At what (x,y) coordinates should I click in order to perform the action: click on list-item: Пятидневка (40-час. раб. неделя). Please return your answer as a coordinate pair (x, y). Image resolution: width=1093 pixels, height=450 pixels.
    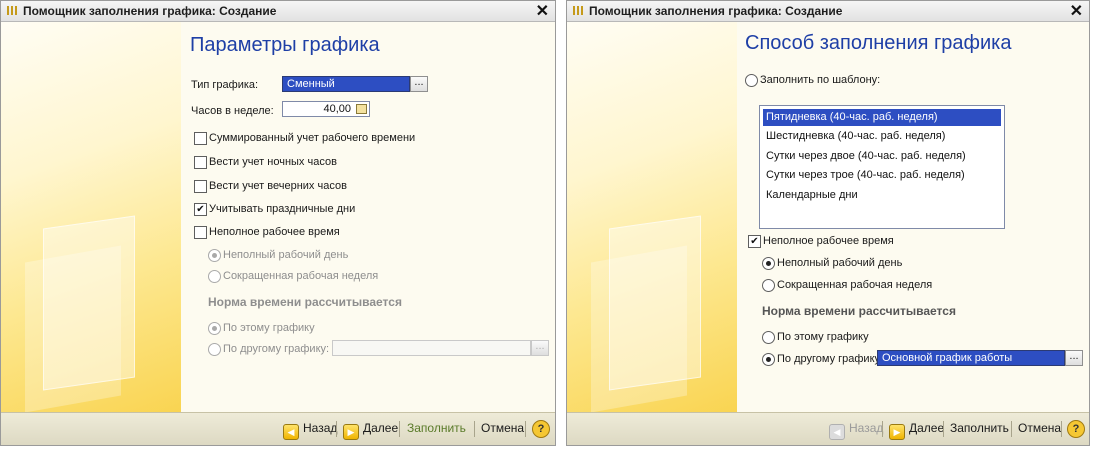
    Looking at the image, I should click on (882, 117).